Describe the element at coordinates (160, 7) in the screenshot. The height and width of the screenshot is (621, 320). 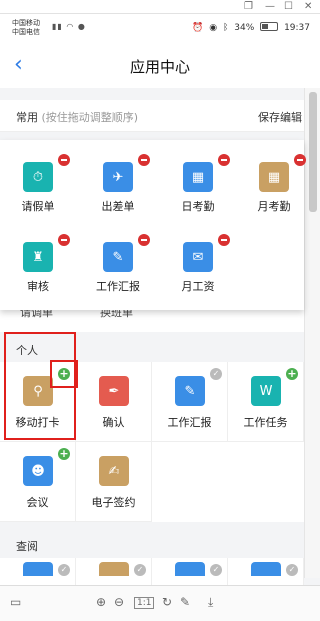
I see `window-titlebar: ❐ — ☐ ✕` at that location.